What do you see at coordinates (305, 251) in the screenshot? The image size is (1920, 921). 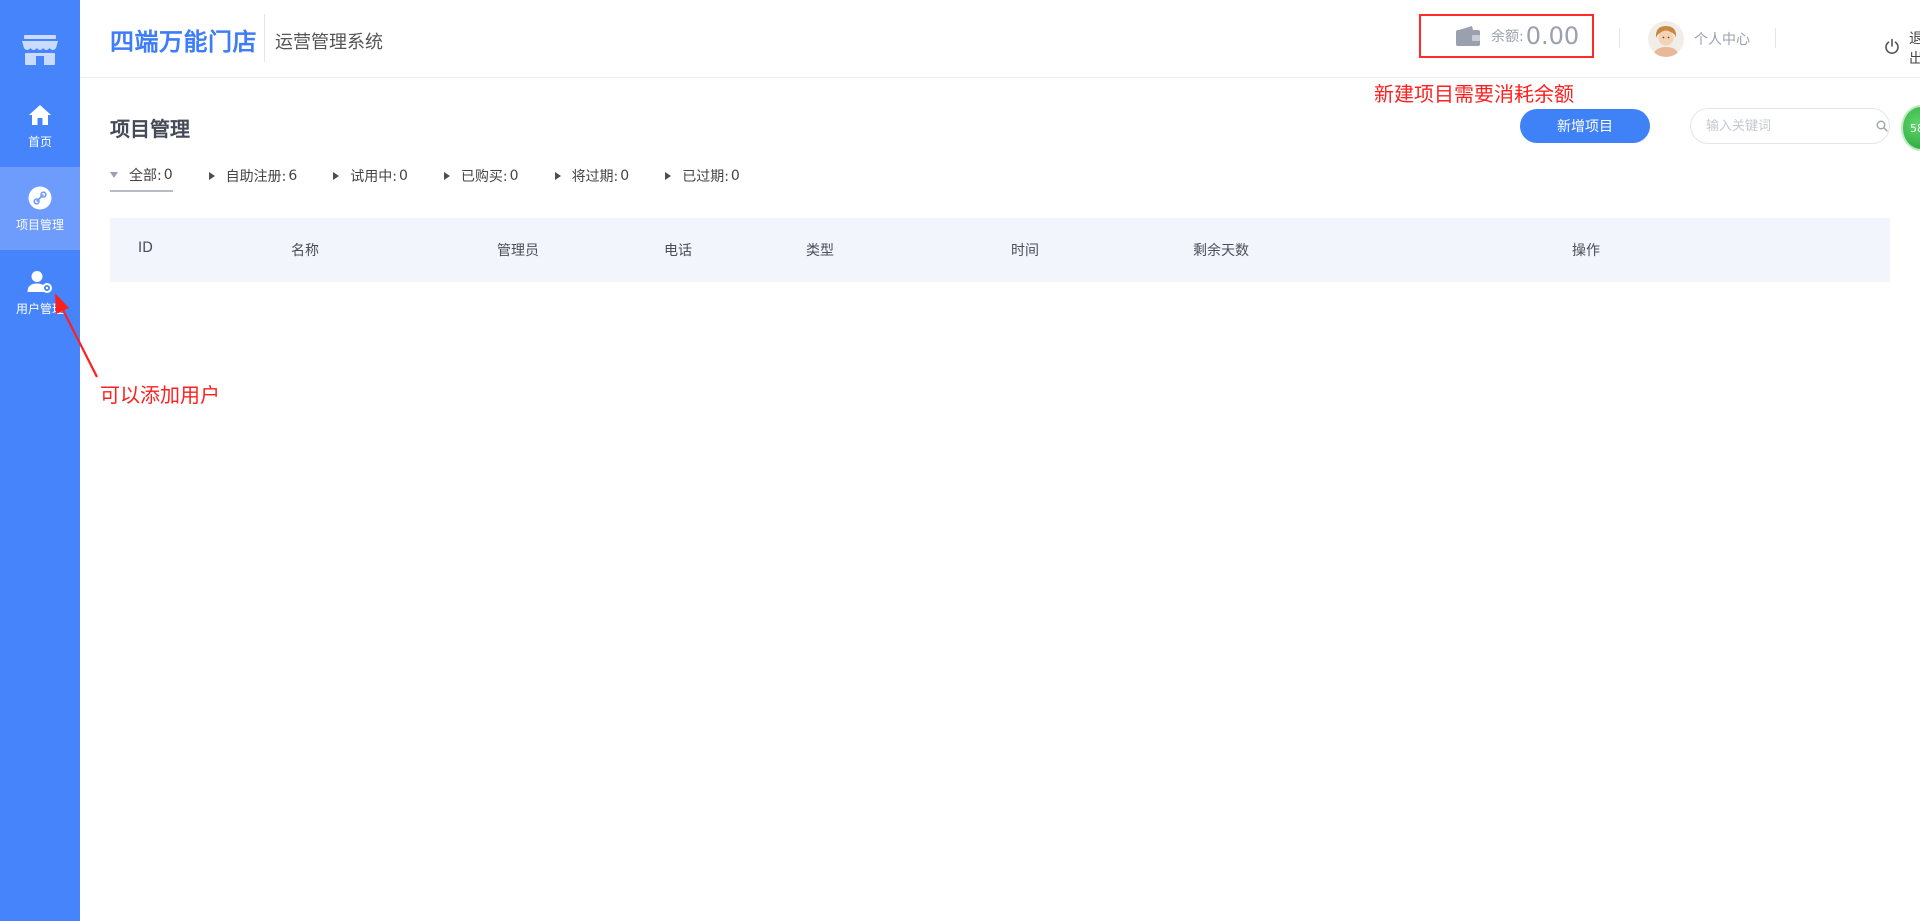 I see `column-header-name: 名称` at bounding box center [305, 251].